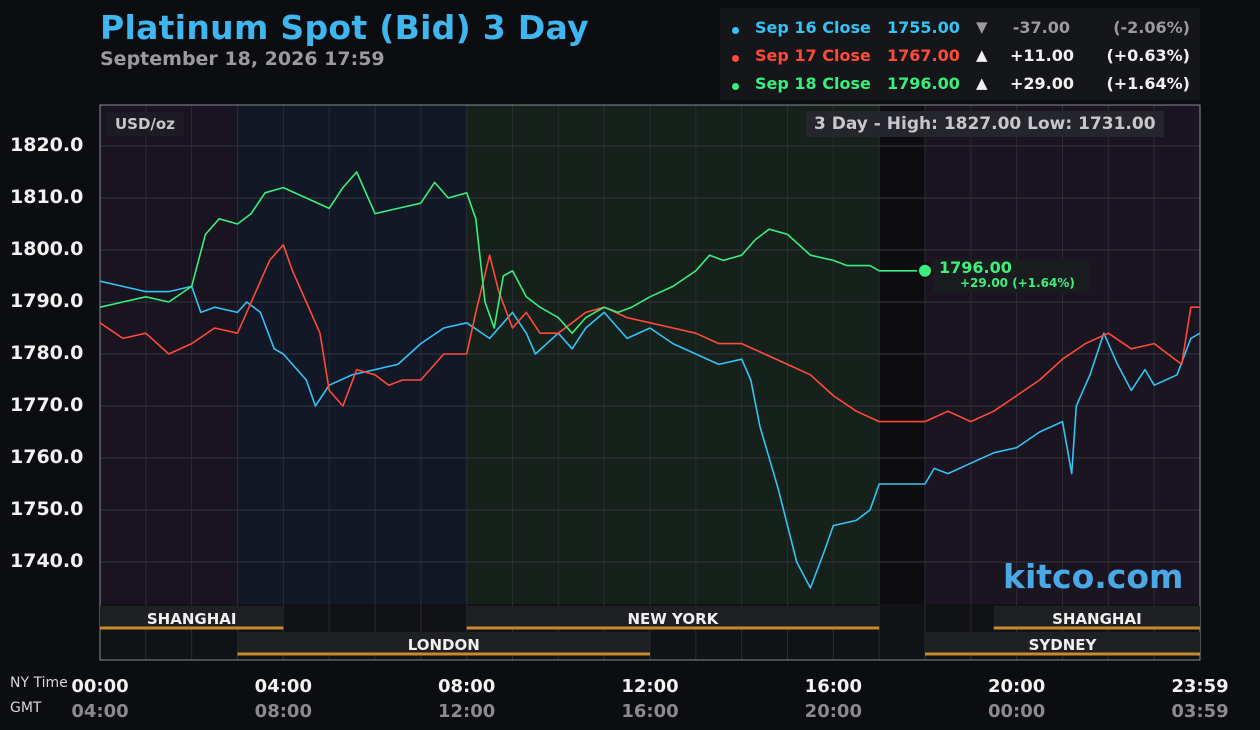 This screenshot has height=730, width=1260. I want to click on x-tick-label-gmt: 04:00, so click(100, 711).